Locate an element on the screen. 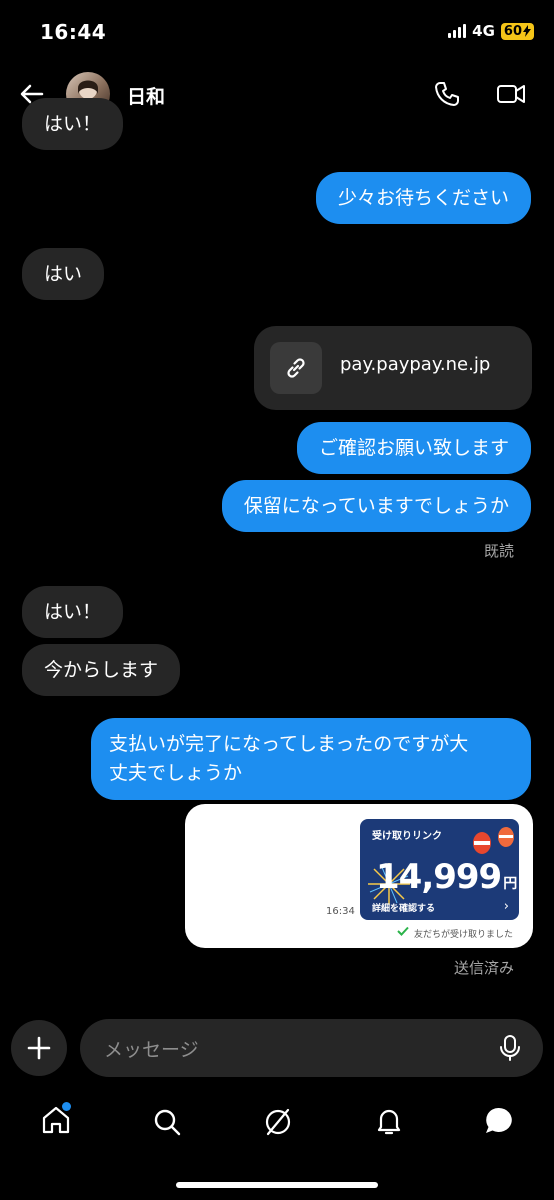  bell-icon is located at coordinates (389, 1121).